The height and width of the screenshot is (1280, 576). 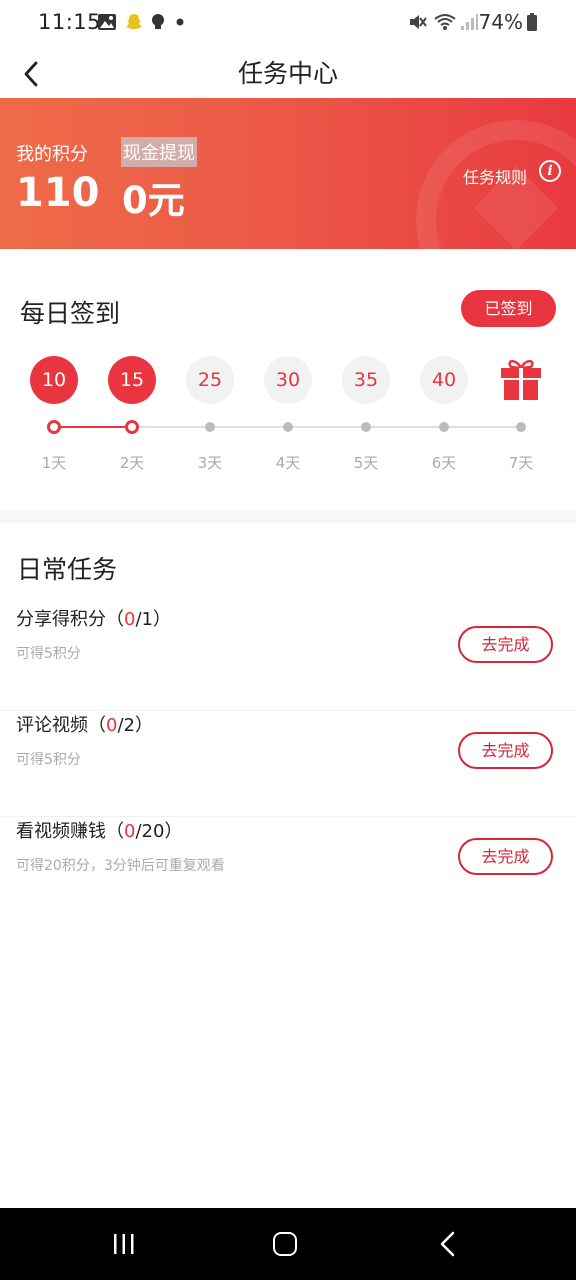 What do you see at coordinates (58, 193) in the screenshot?
I see `points-value: 110` at bounding box center [58, 193].